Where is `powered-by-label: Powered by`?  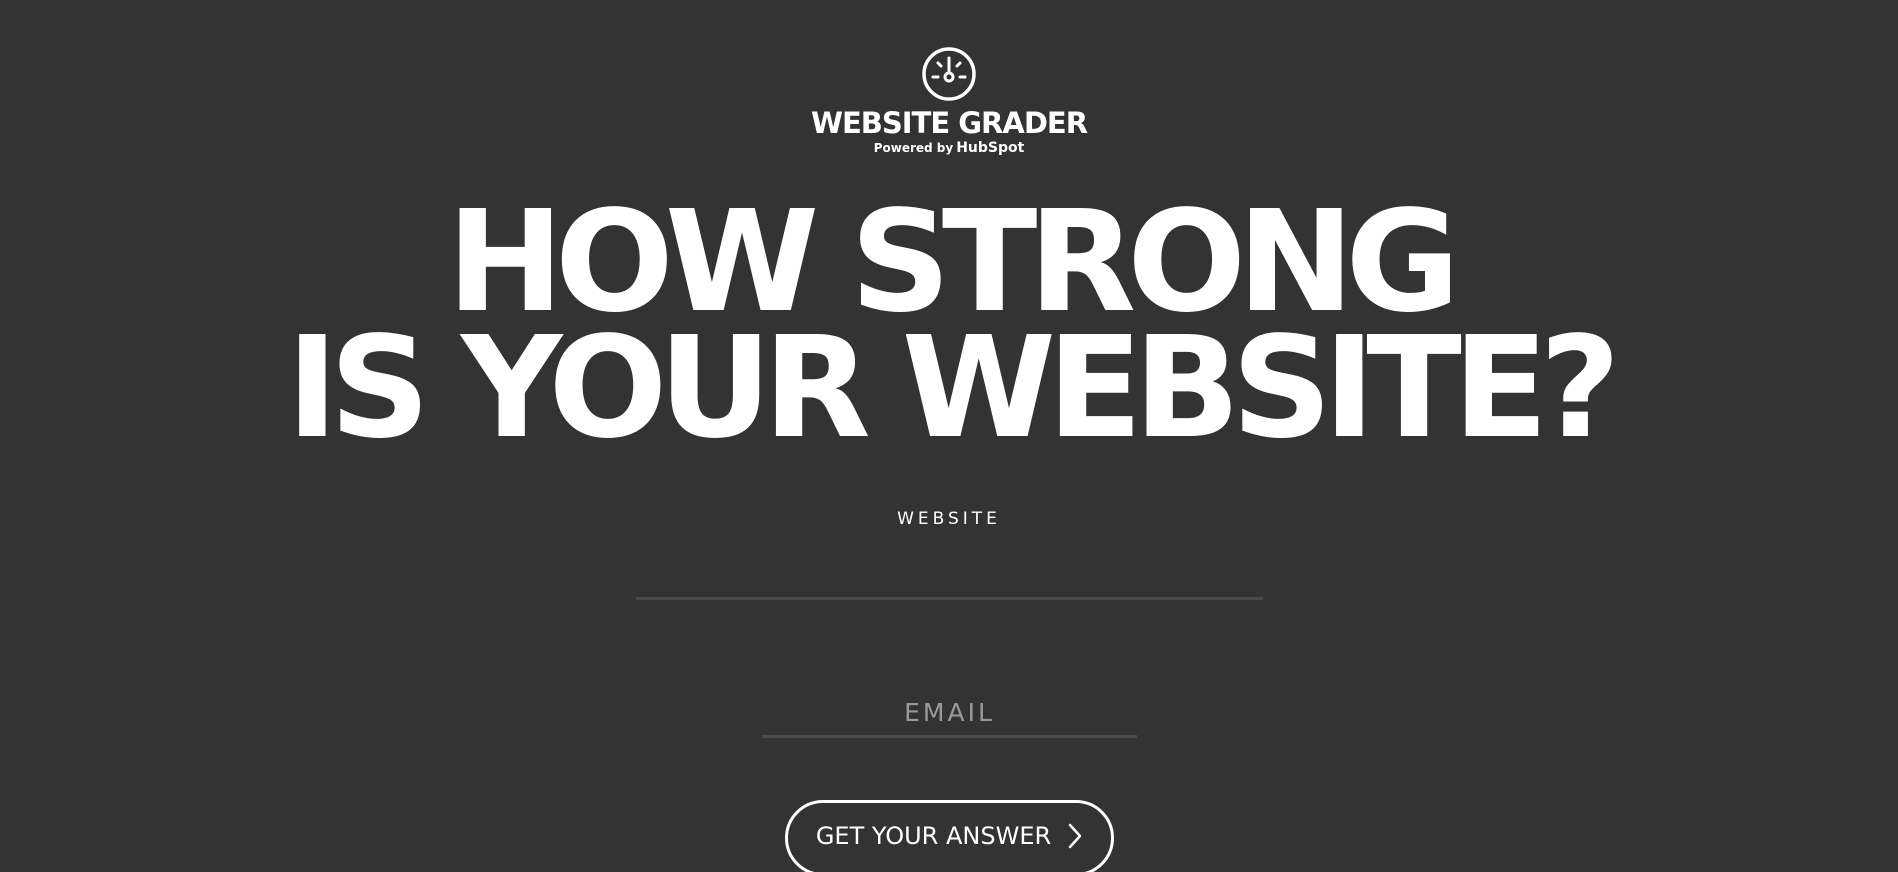
powered-by-label: Powered by is located at coordinates (913, 148).